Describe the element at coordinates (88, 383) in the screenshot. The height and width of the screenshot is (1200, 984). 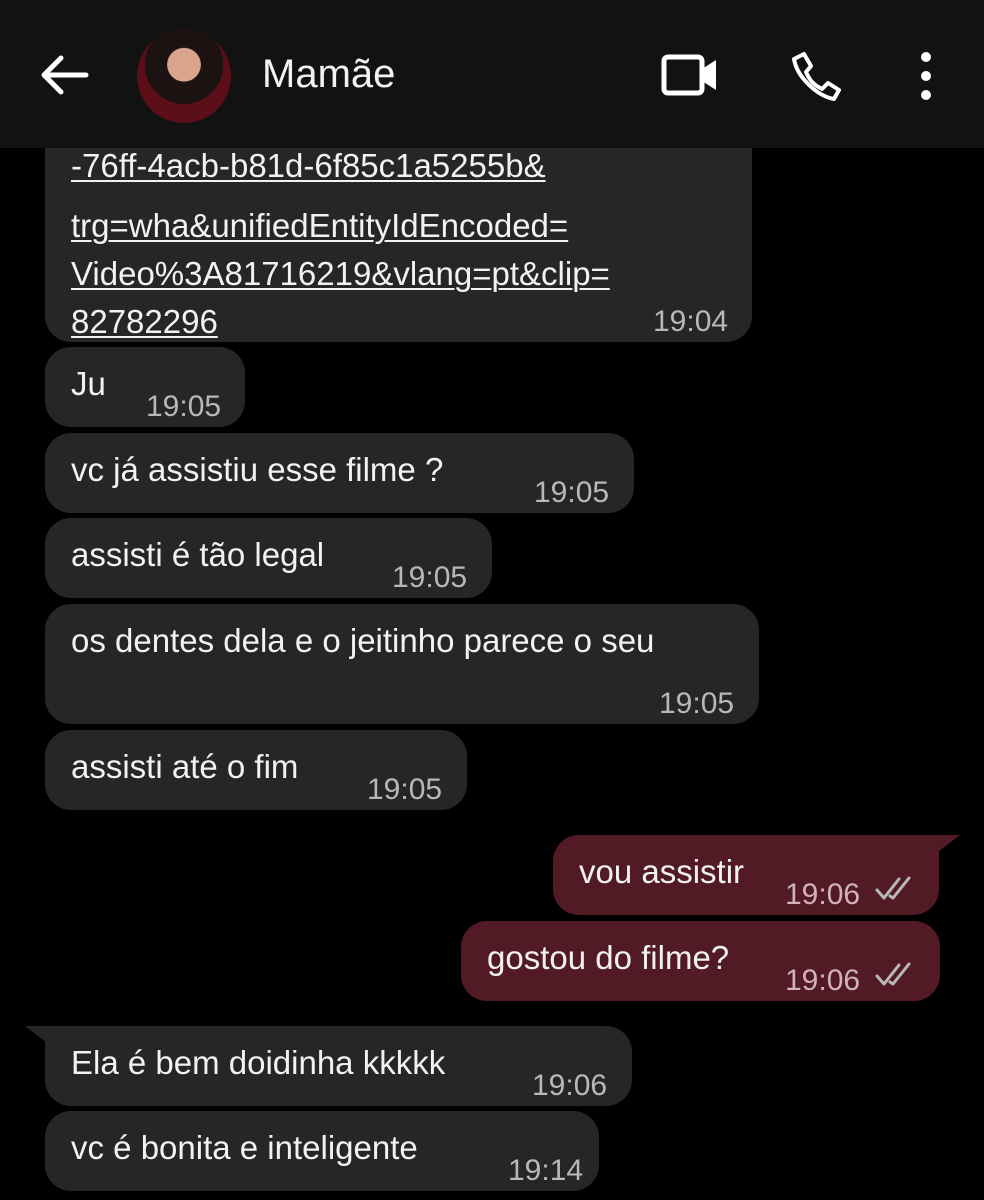
I see `message-text: Ju` at that location.